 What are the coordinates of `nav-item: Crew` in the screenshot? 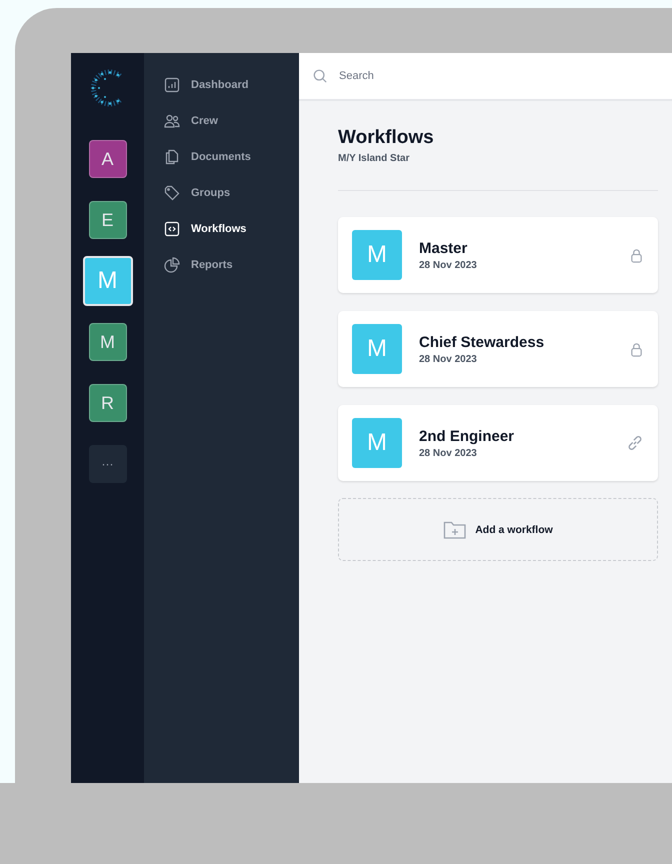 It's located at (231, 121).